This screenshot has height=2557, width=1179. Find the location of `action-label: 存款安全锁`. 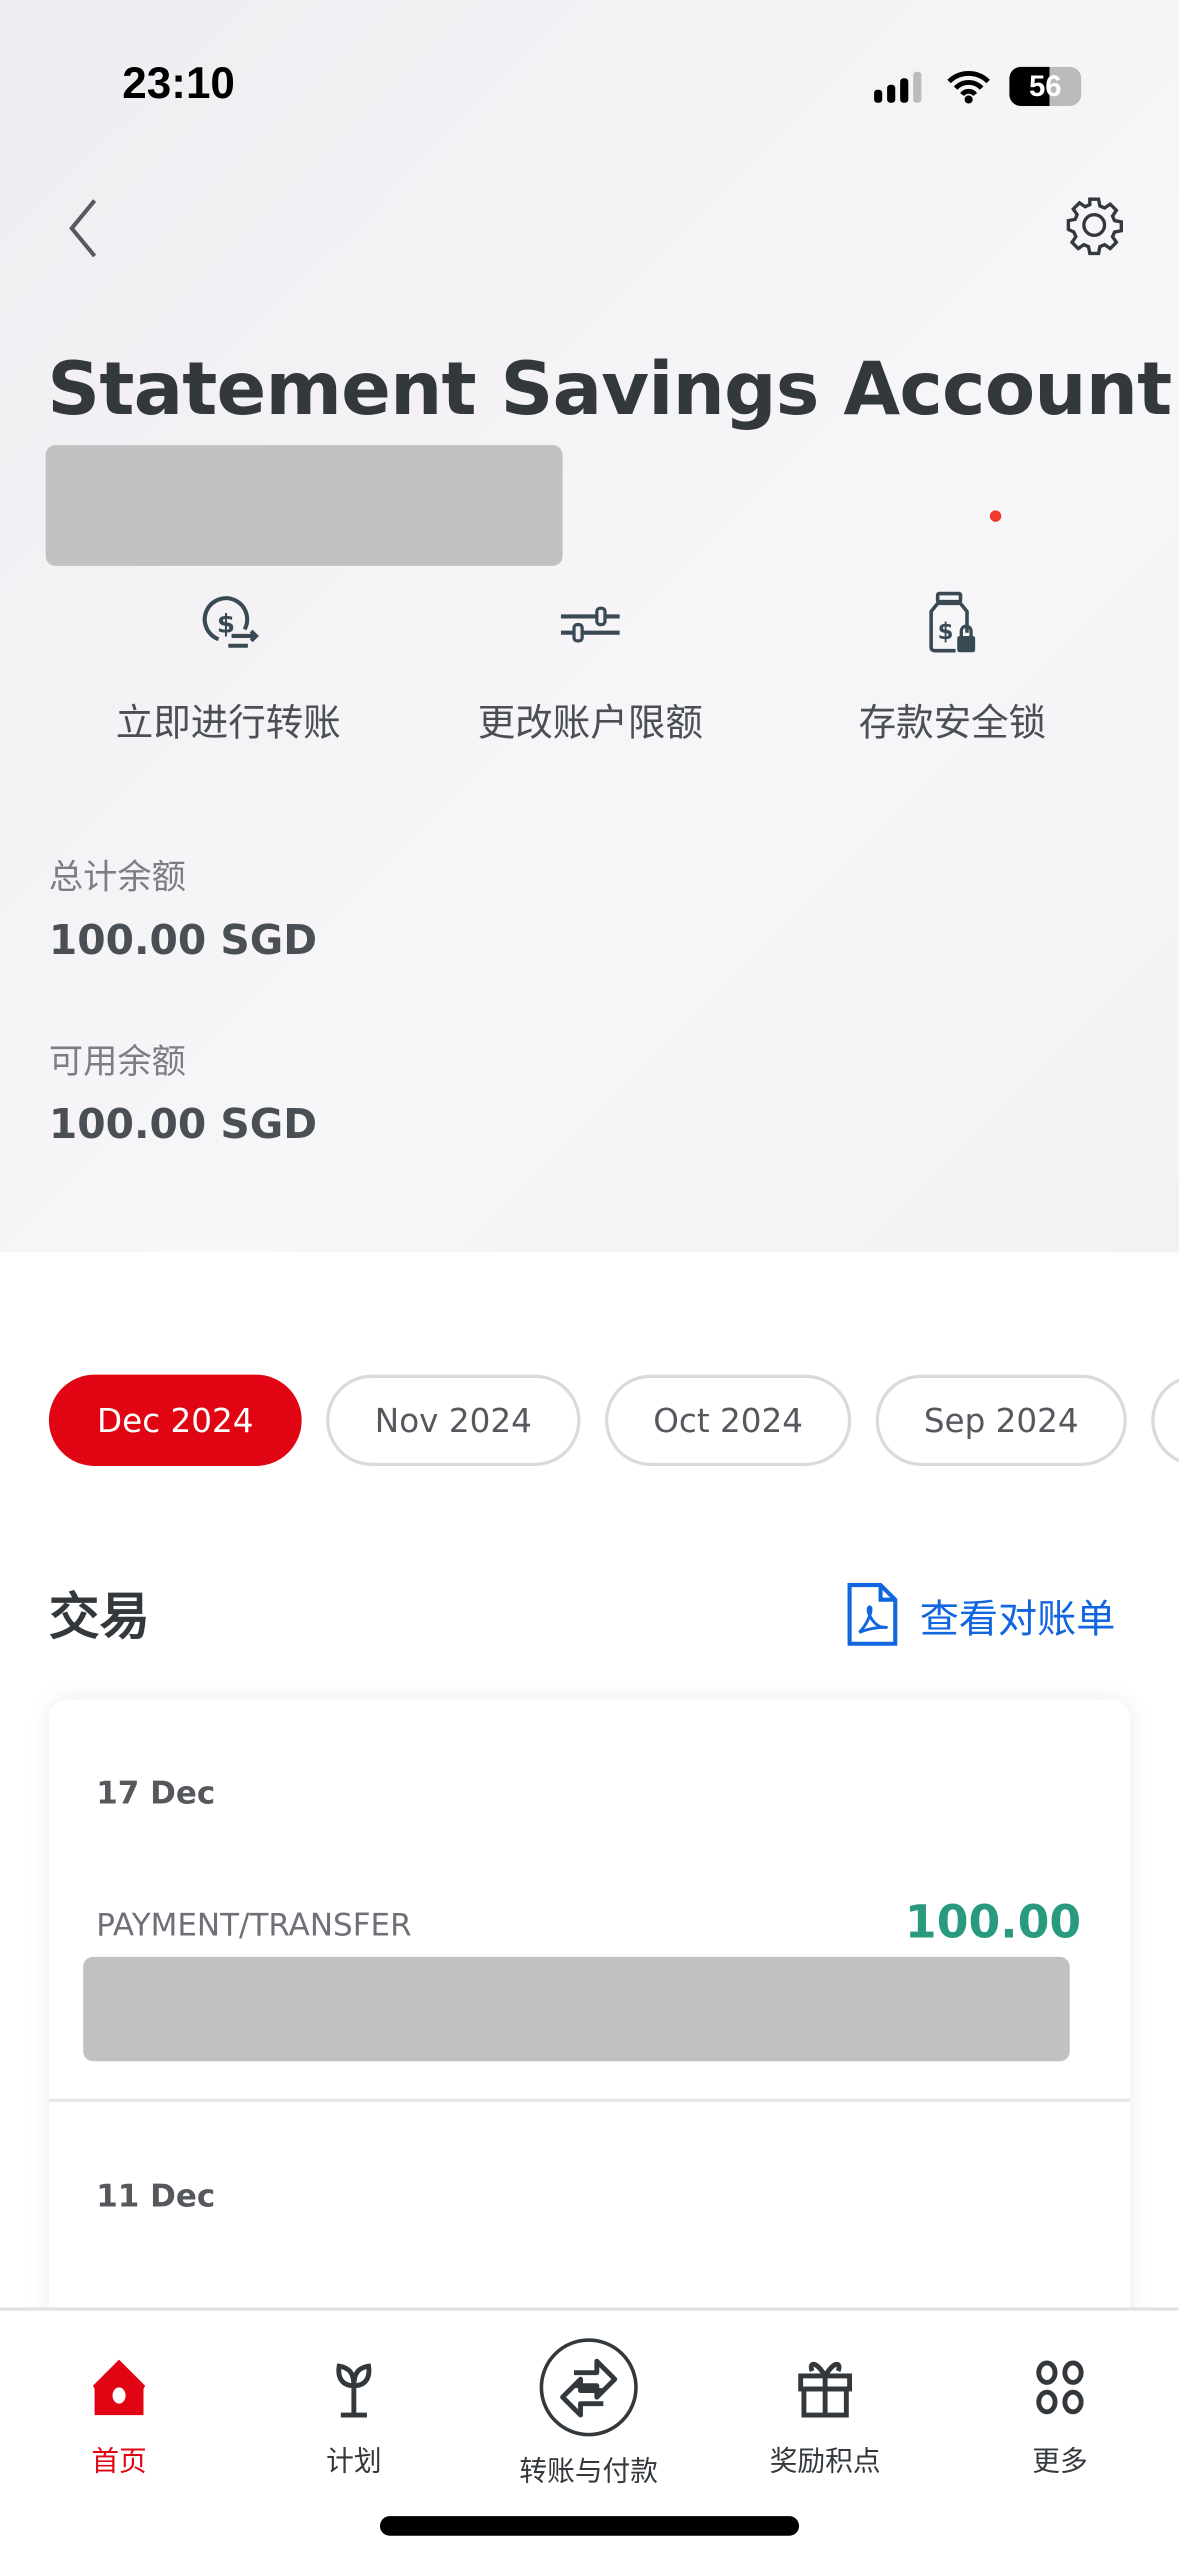

action-label: 存款安全锁 is located at coordinates (952, 724).